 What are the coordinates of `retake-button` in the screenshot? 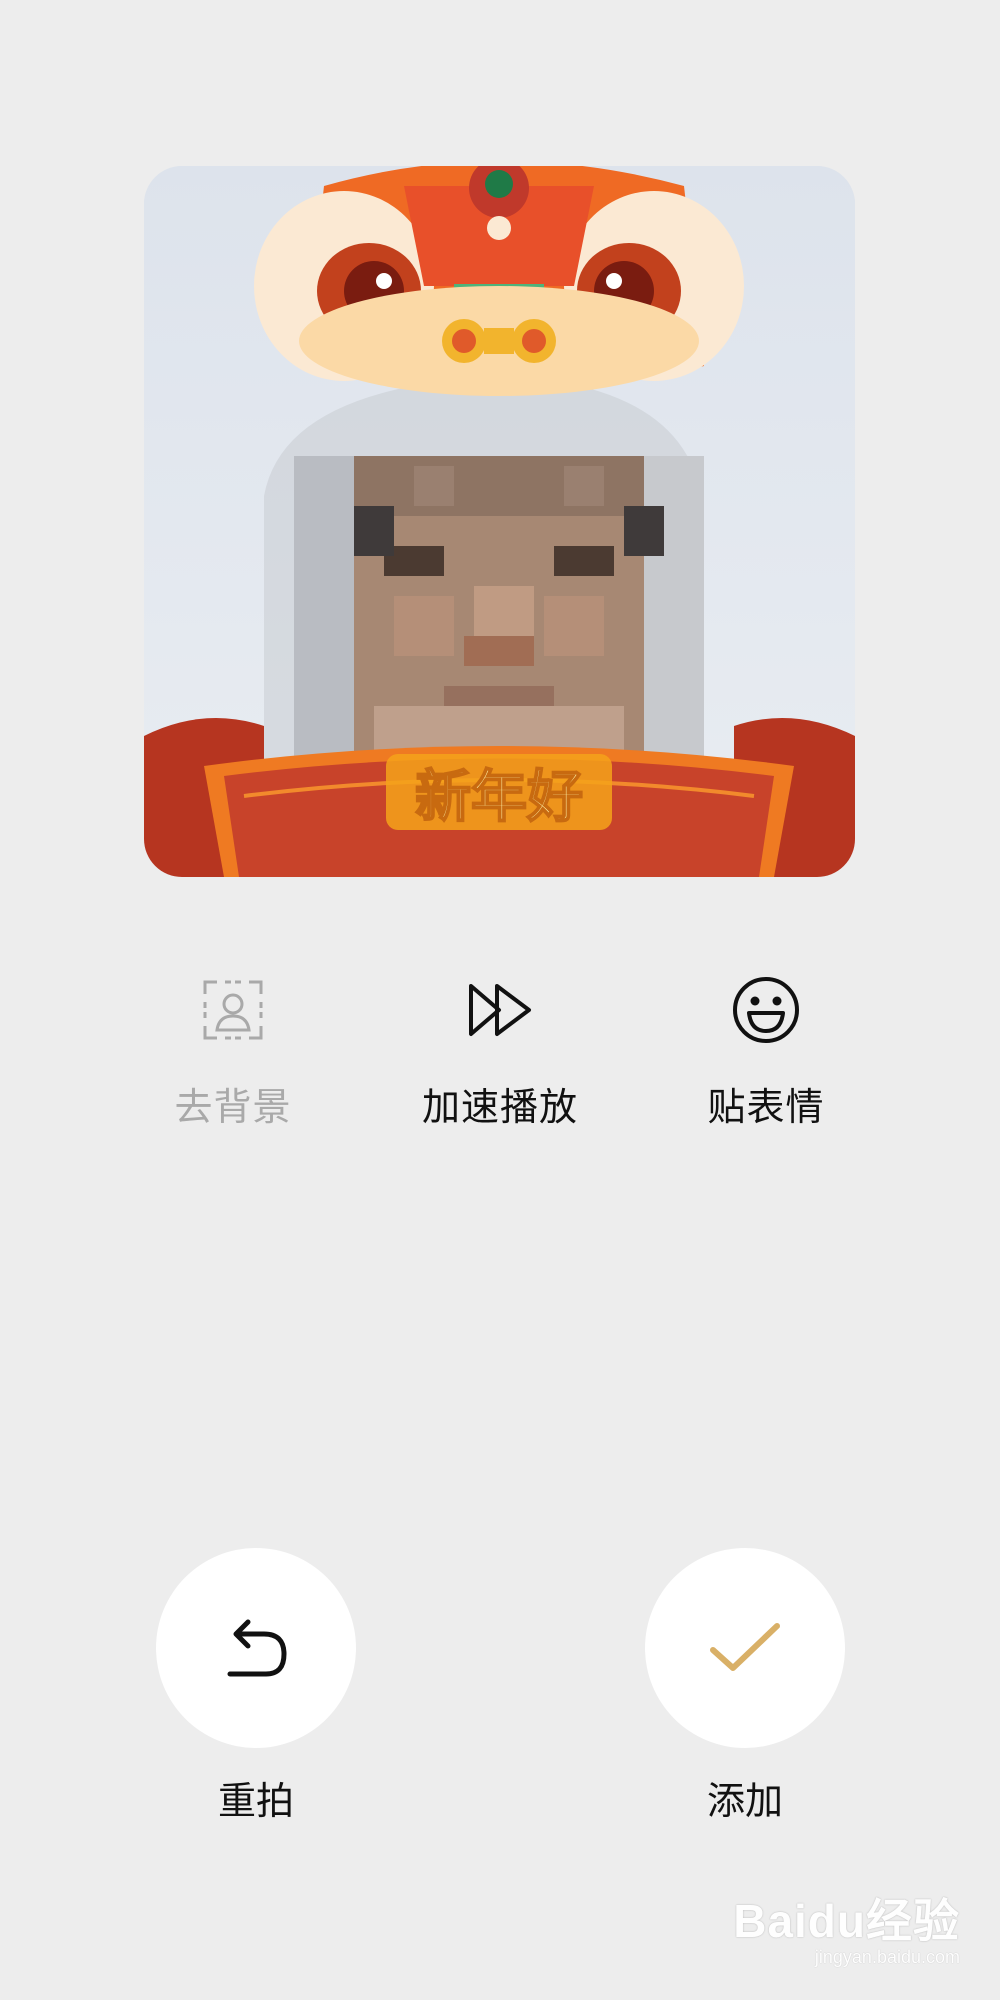 It's located at (256, 1648).